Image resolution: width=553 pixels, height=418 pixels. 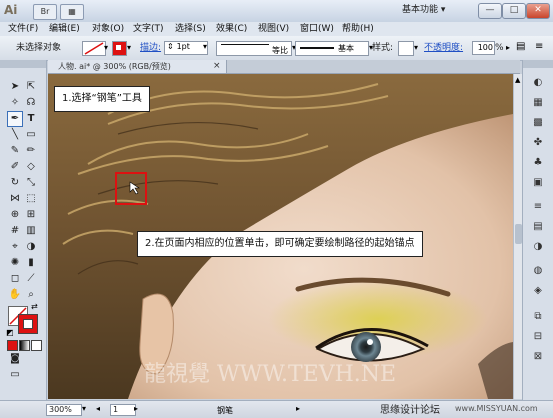 I want to click on swap-fill-stroke-icon: ⇄, so click(x=34, y=306).